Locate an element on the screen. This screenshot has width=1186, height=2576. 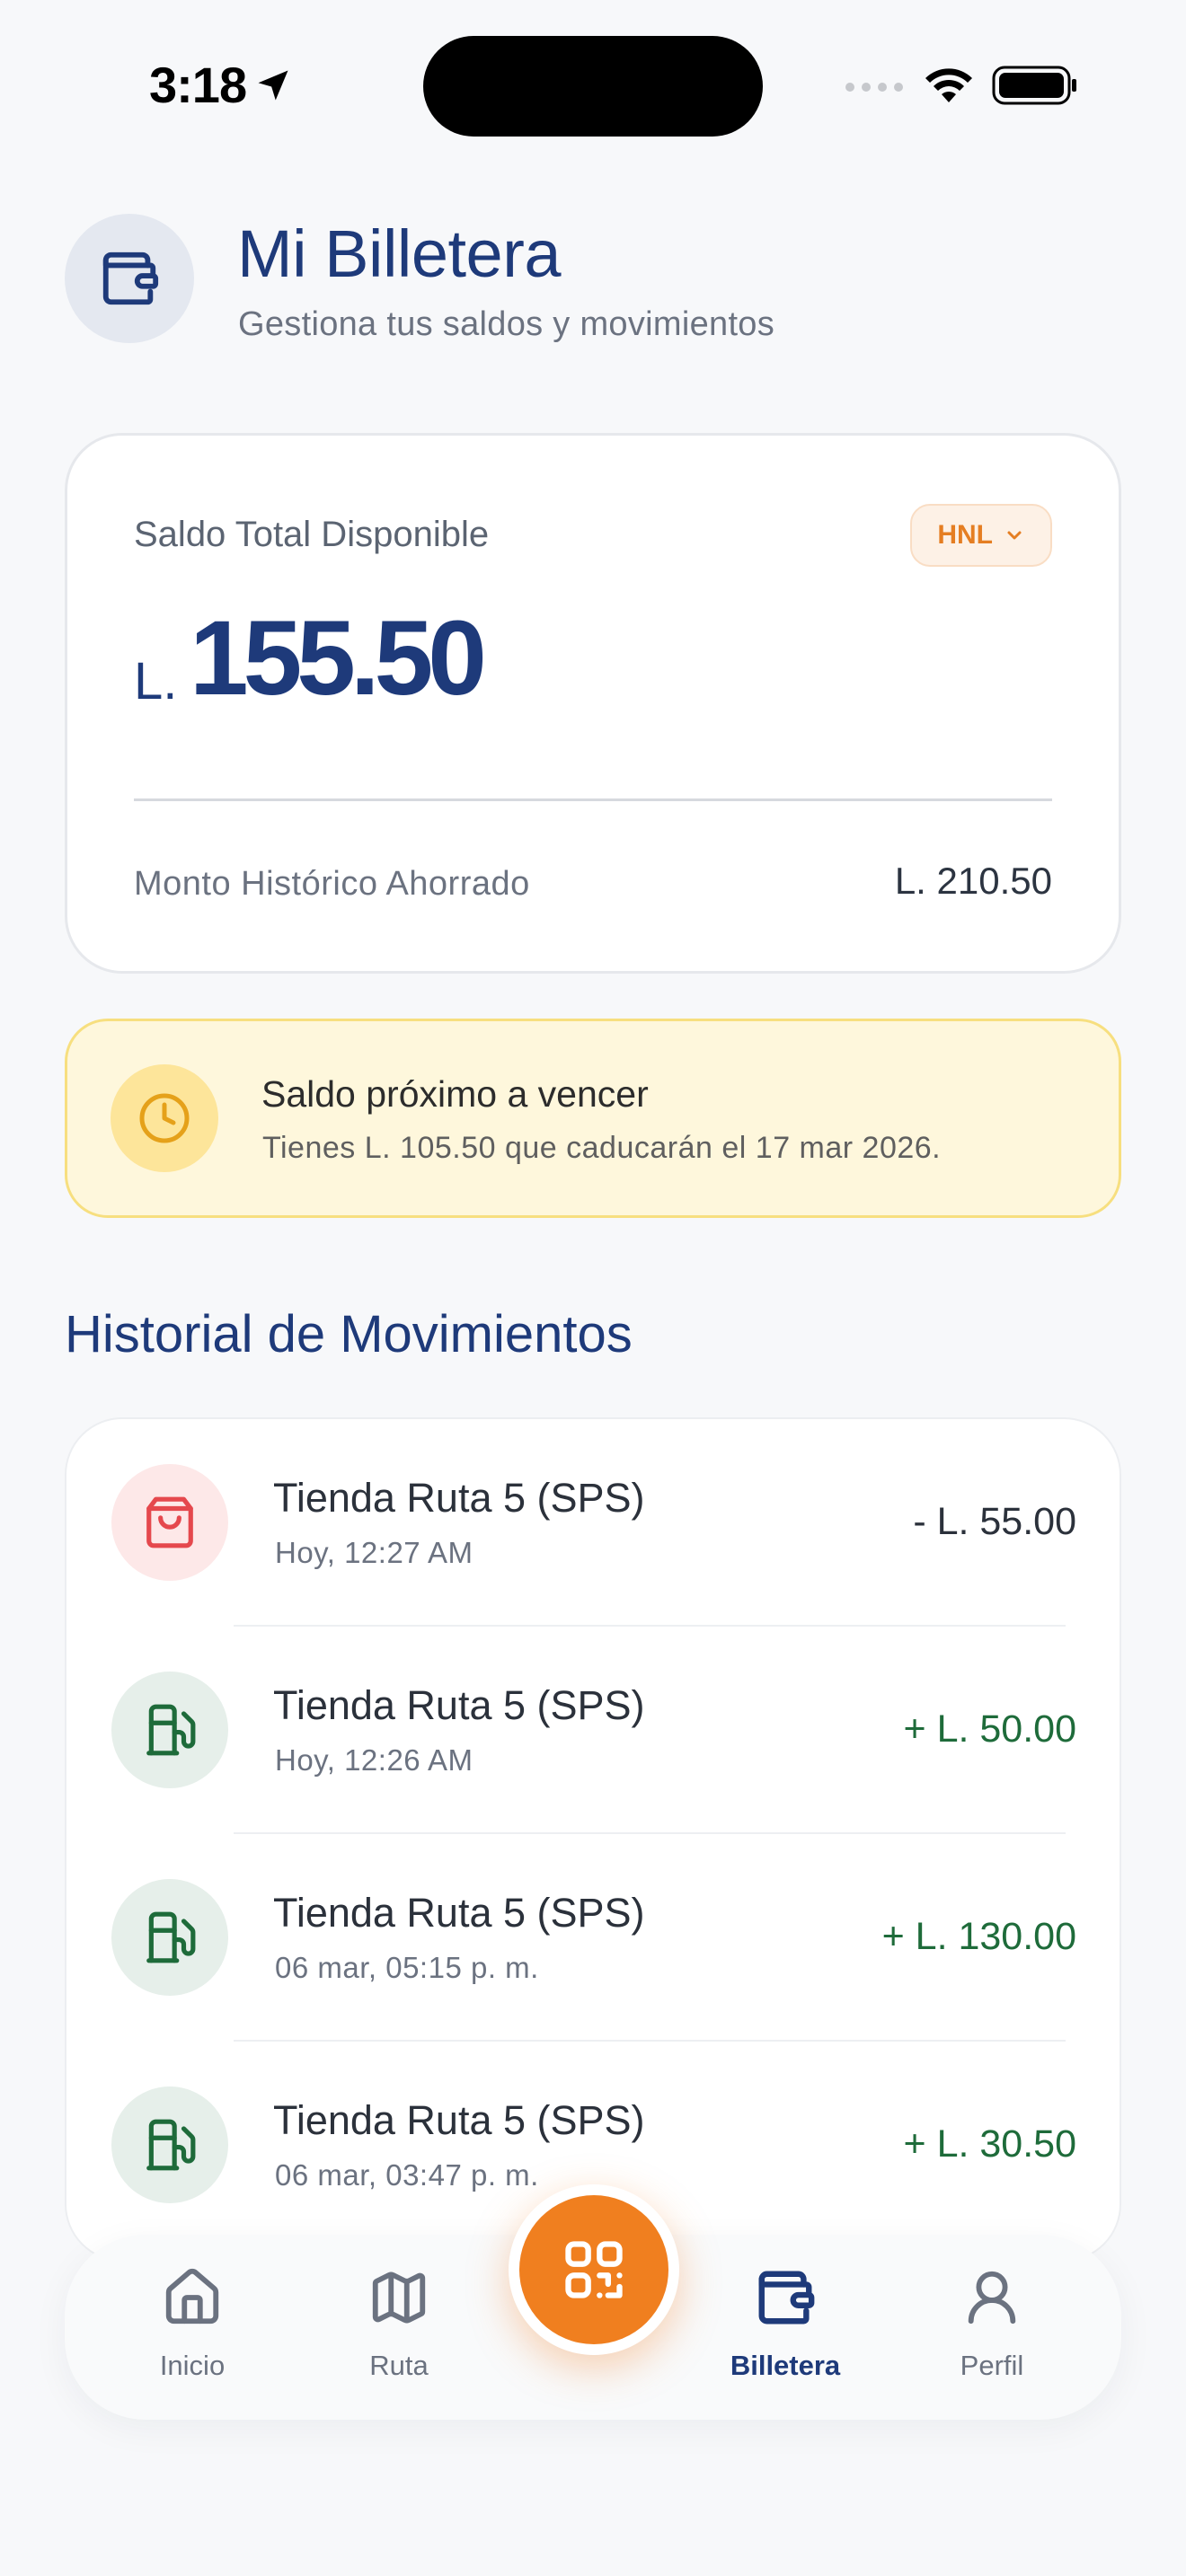
user-icon is located at coordinates (992, 2298).